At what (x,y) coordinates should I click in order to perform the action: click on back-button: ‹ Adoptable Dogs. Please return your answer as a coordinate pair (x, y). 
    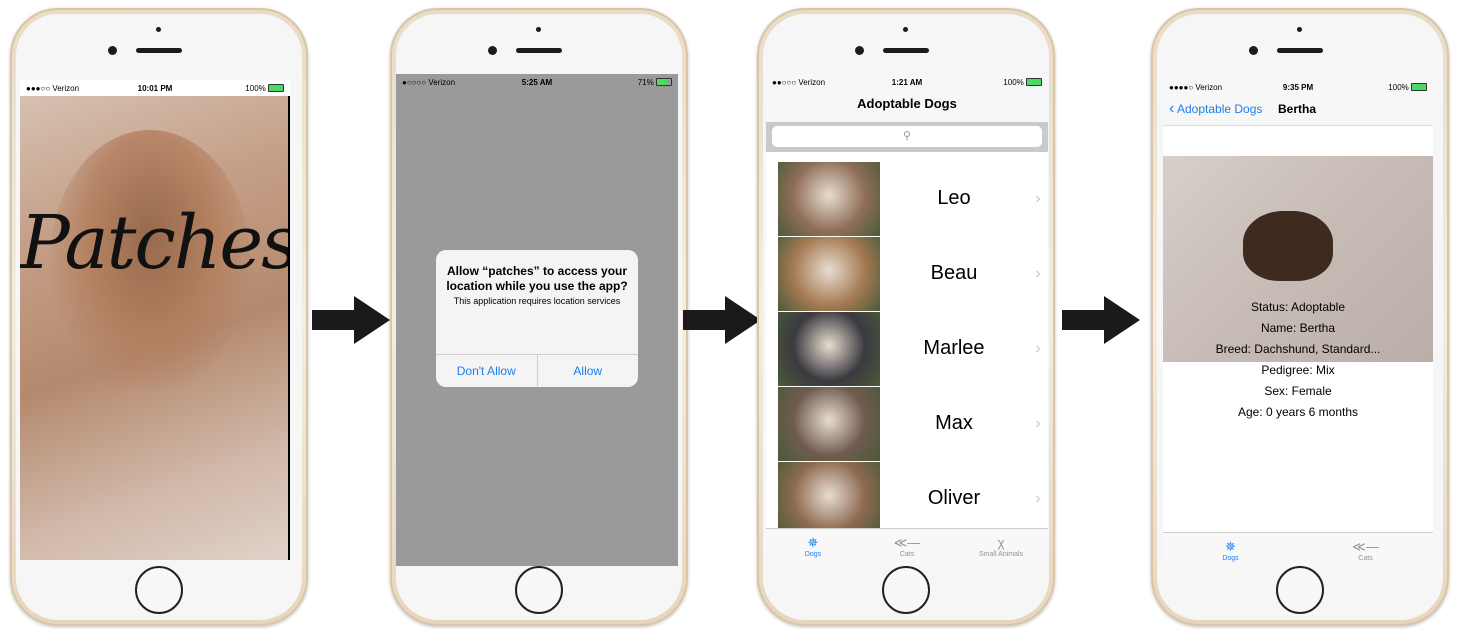
    Looking at the image, I should click on (1215, 109).